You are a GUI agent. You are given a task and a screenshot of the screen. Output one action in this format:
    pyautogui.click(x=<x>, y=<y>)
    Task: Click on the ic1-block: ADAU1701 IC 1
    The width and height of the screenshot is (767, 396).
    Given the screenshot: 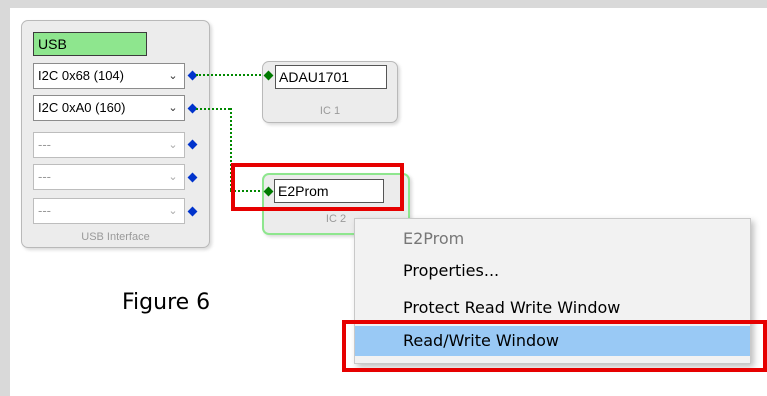 What is the action you would take?
    pyautogui.click(x=330, y=92)
    